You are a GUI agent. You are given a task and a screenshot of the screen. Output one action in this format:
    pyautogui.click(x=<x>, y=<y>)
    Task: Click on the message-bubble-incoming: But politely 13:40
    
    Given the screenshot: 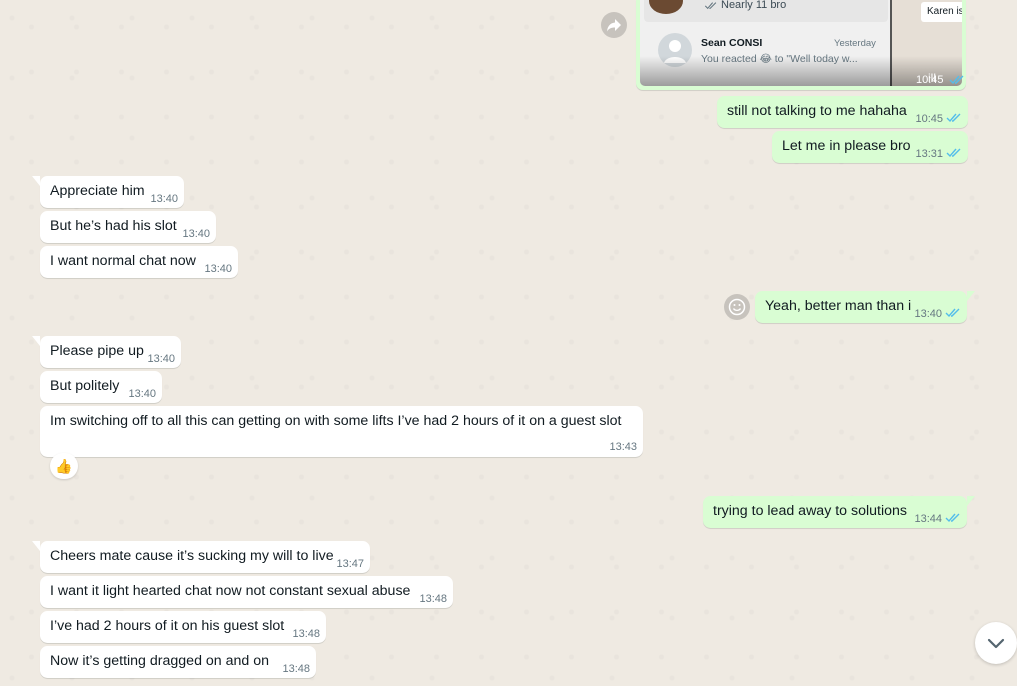 What is the action you would take?
    pyautogui.click(x=101, y=387)
    